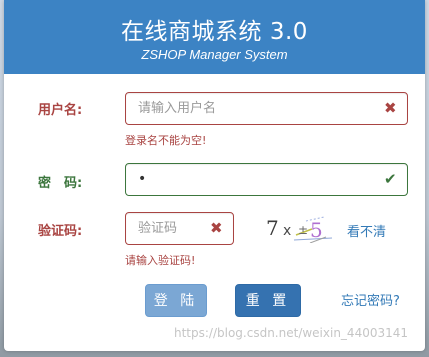 This screenshot has width=429, height=357. What do you see at coordinates (268, 300) in the screenshot?
I see `reset-button: 重 置` at bounding box center [268, 300].